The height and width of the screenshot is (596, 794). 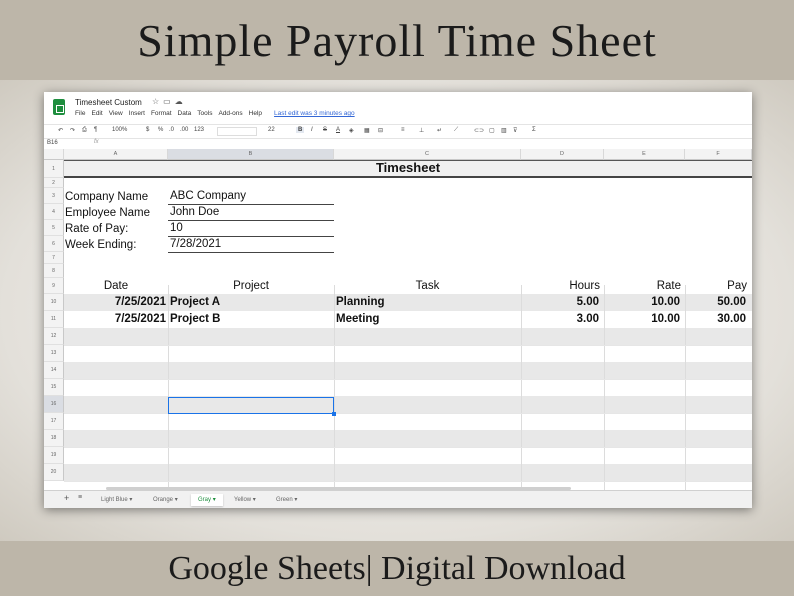 I want to click on header-project: Project, so click(x=251, y=286).